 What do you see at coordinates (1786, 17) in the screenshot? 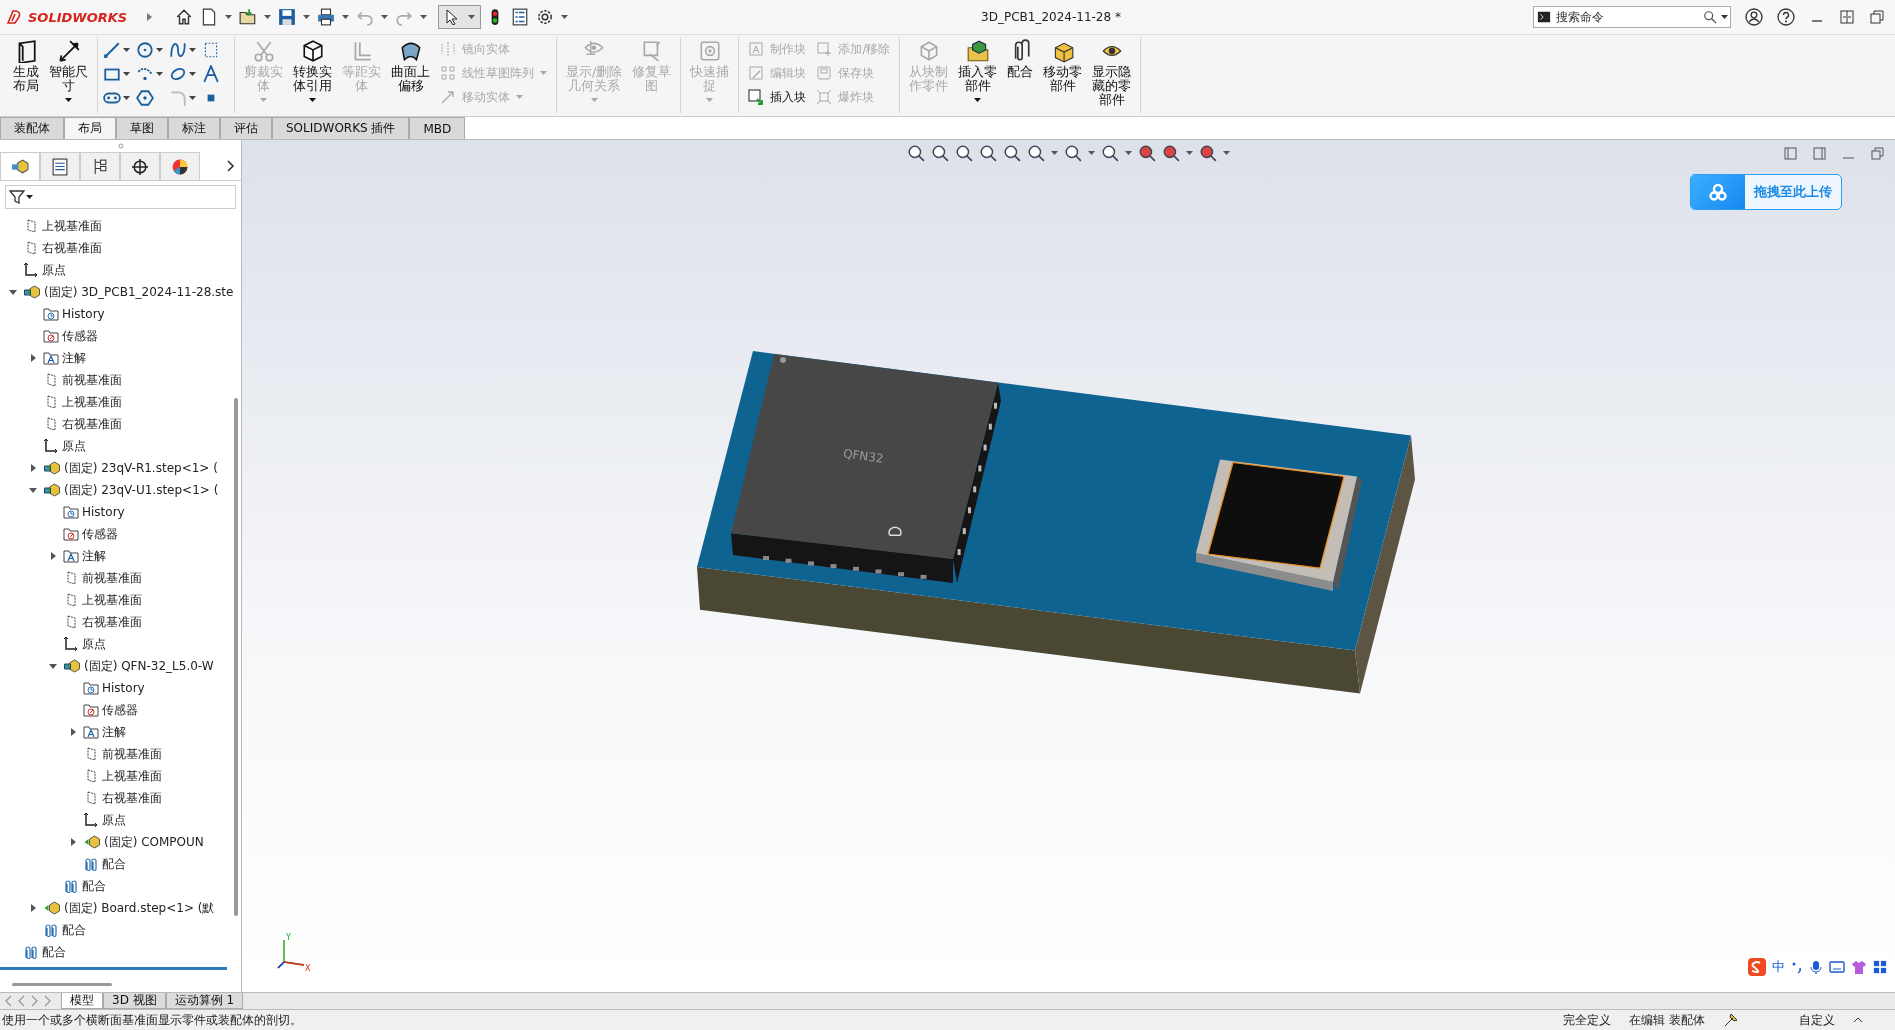
I see `help-icon` at bounding box center [1786, 17].